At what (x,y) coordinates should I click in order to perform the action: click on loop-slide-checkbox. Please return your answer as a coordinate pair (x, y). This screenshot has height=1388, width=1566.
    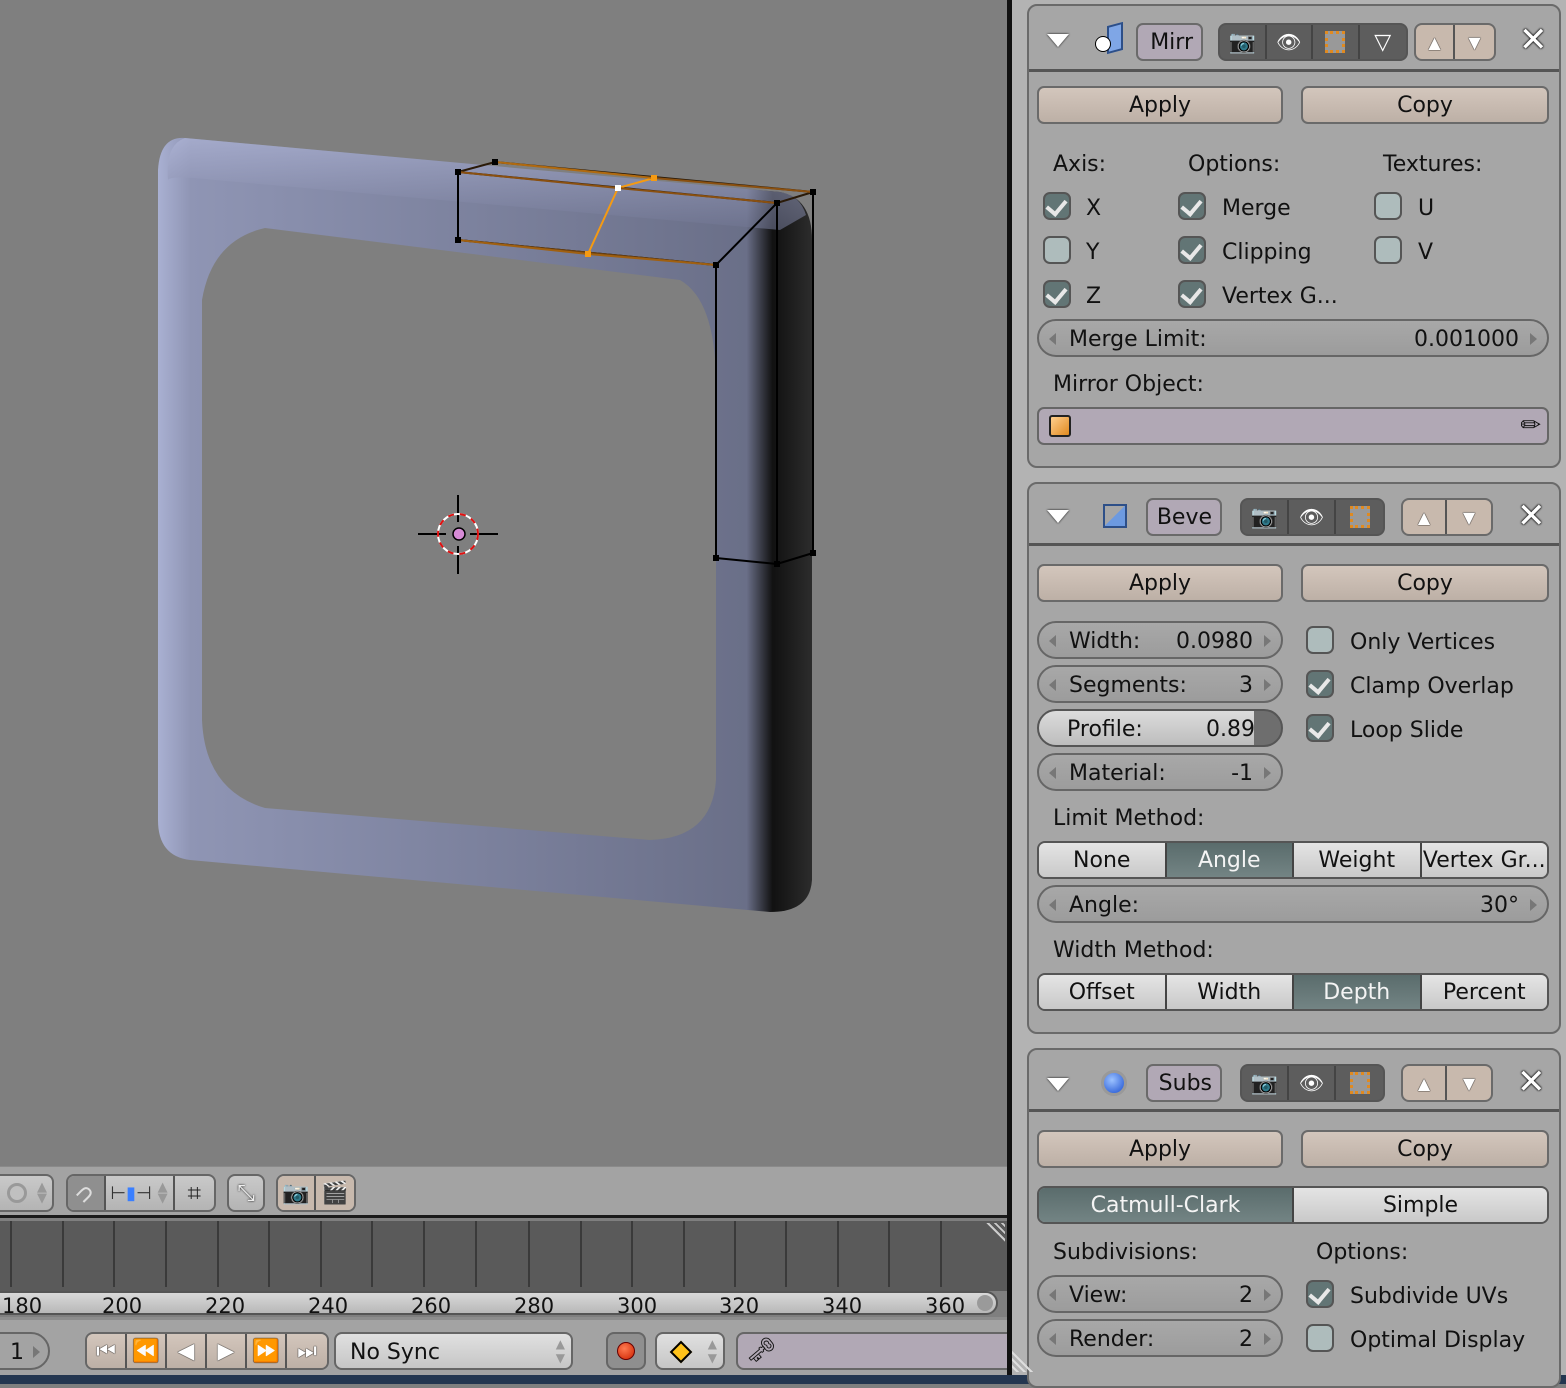
    Looking at the image, I should click on (1320, 728).